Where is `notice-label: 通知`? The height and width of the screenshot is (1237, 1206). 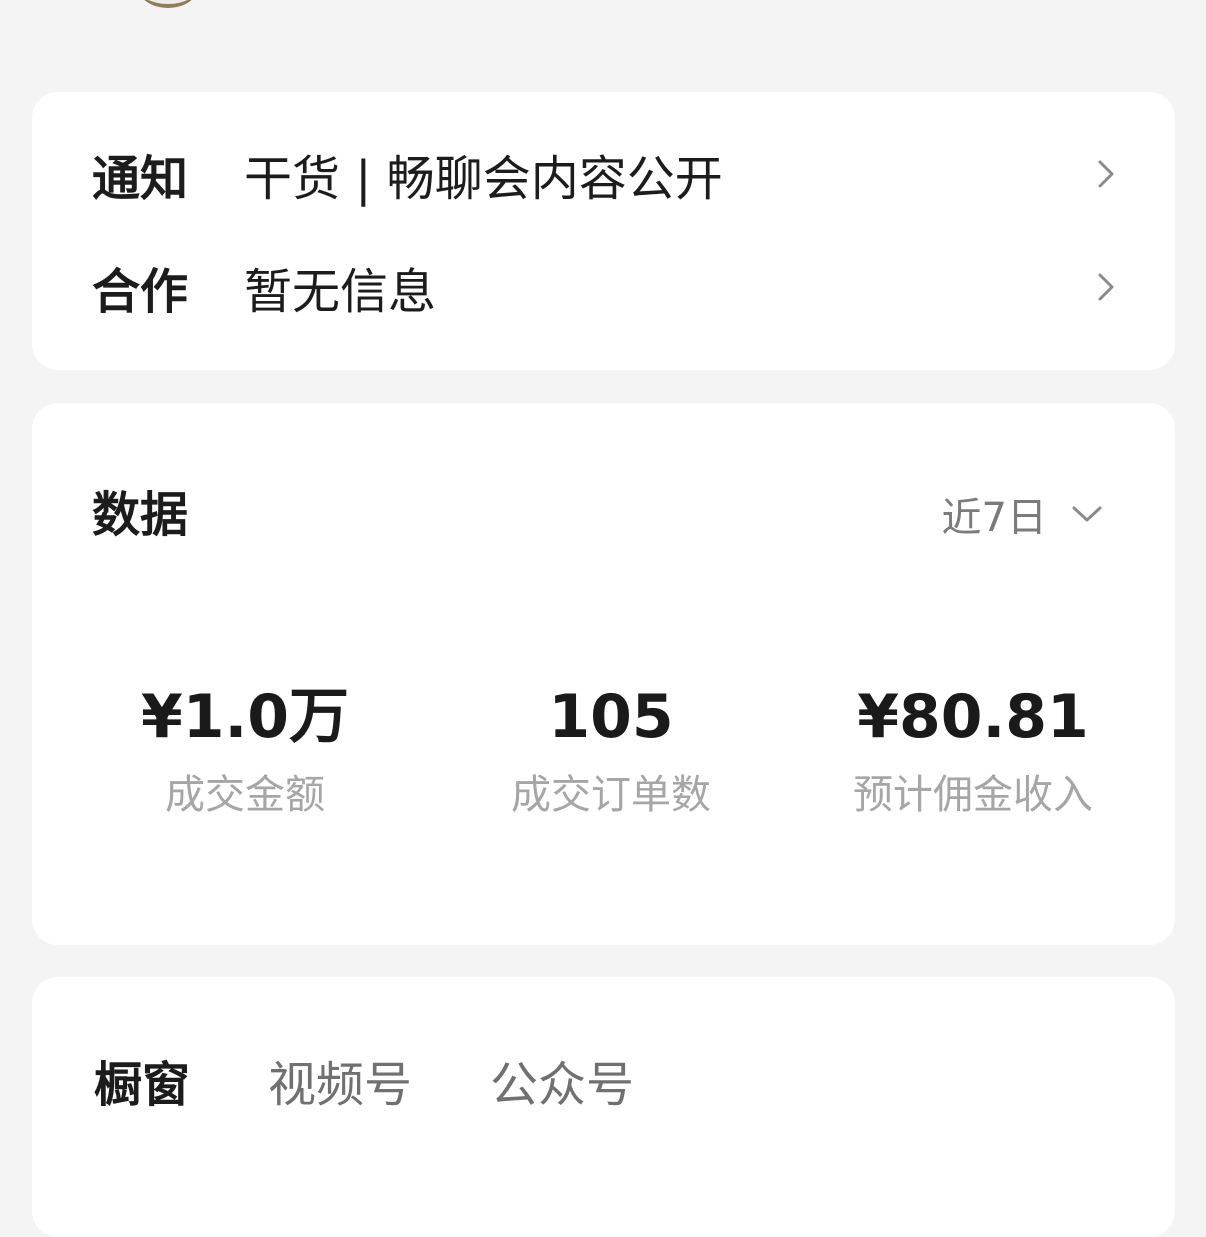
notice-label: 通知 is located at coordinates (140, 179).